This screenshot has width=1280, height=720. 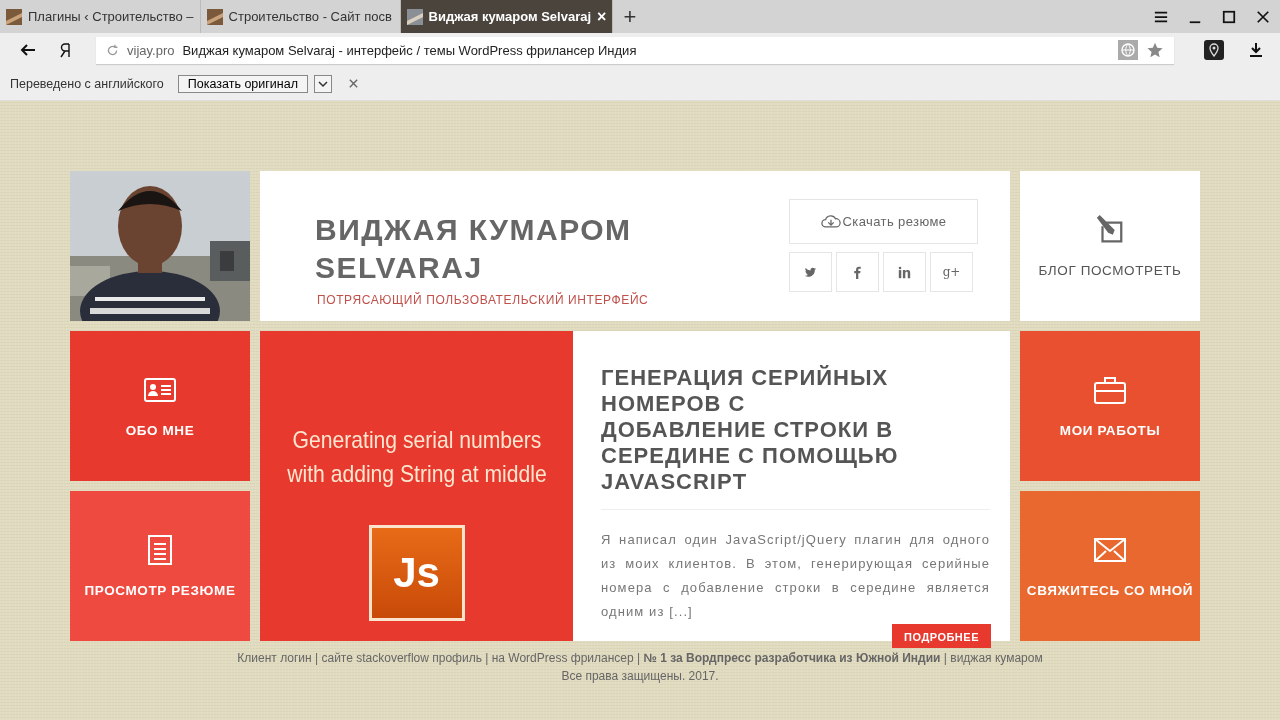 I want to click on facebook-icon, so click(x=857, y=272).